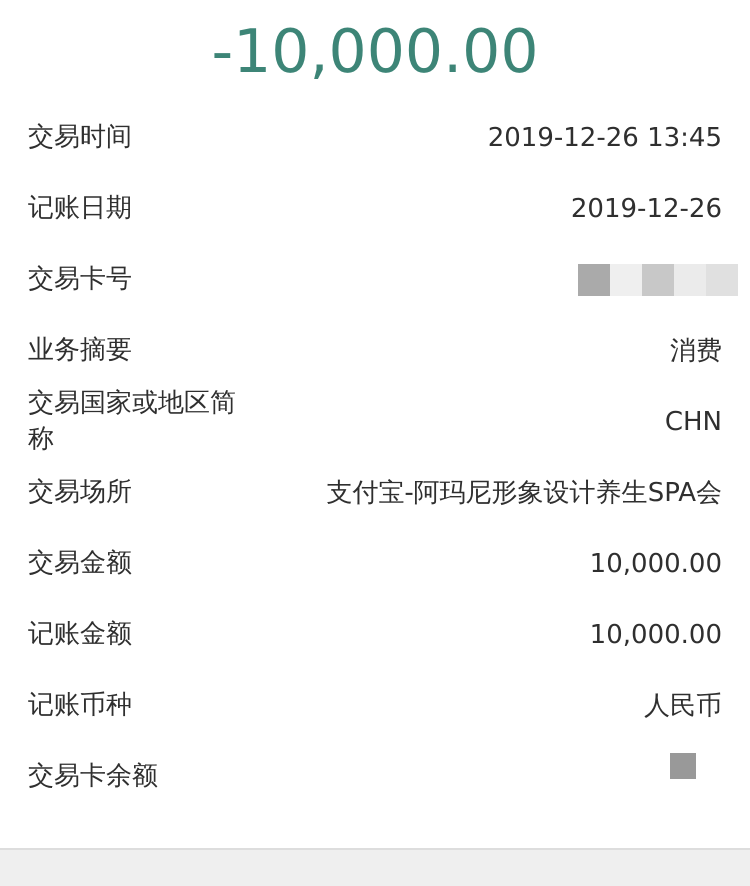 The image size is (750, 886). Describe the element at coordinates (524, 493) in the screenshot. I see `row-value: 支付宝-阿玛尼形象设计养生SPA会` at that location.